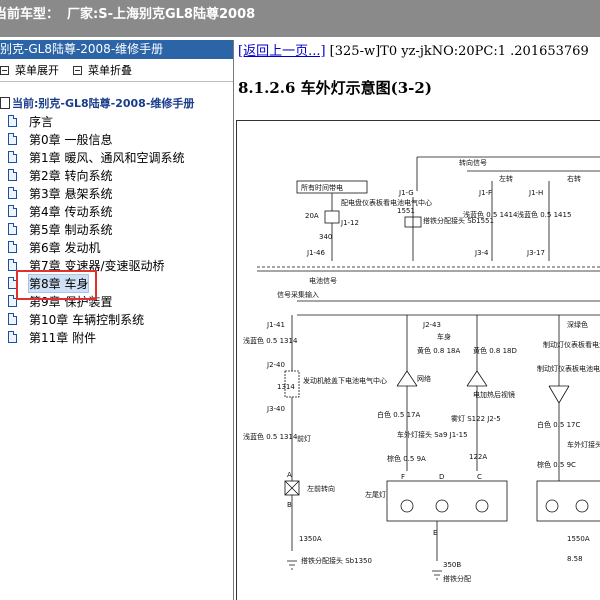 Image resolution: width=600 pixels, height=600 pixels. What do you see at coordinates (375, 494) in the screenshot?
I see `label-left-tail: 左尾灯` at bounding box center [375, 494].